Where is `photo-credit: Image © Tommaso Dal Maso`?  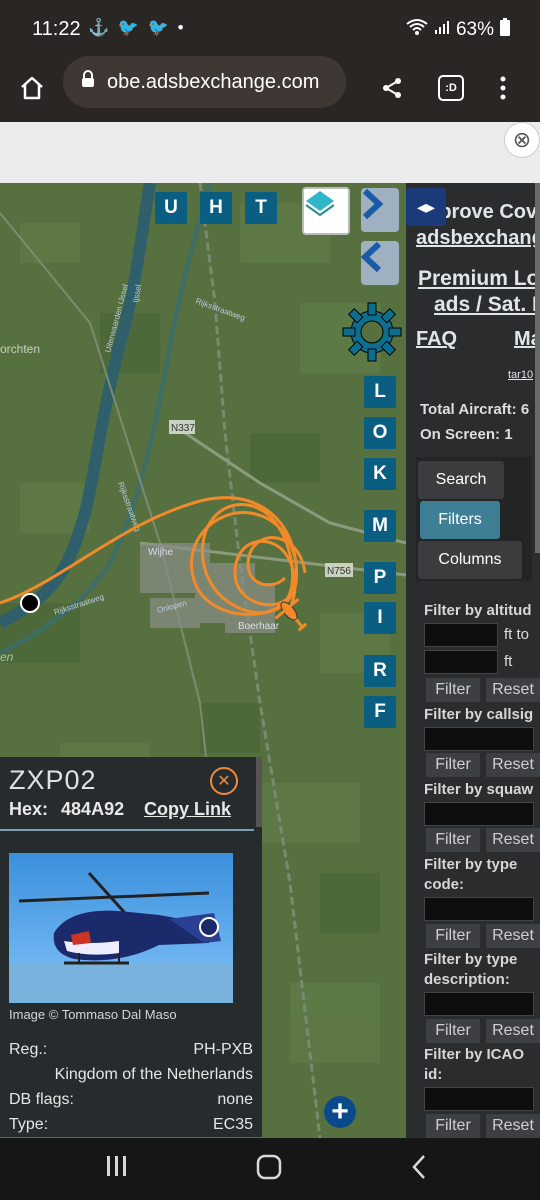 photo-credit: Image © Tommaso Dal Maso is located at coordinates (93, 1014).